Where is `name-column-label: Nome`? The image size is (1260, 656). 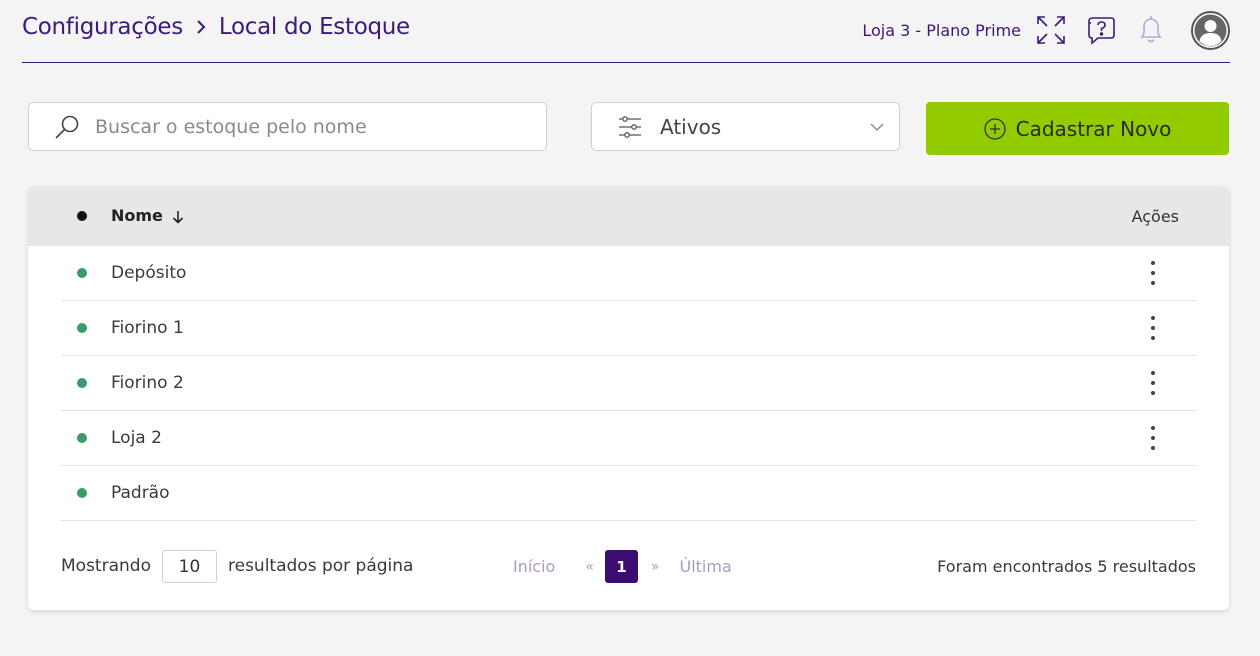 name-column-label: Nome is located at coordinates (137, 215).